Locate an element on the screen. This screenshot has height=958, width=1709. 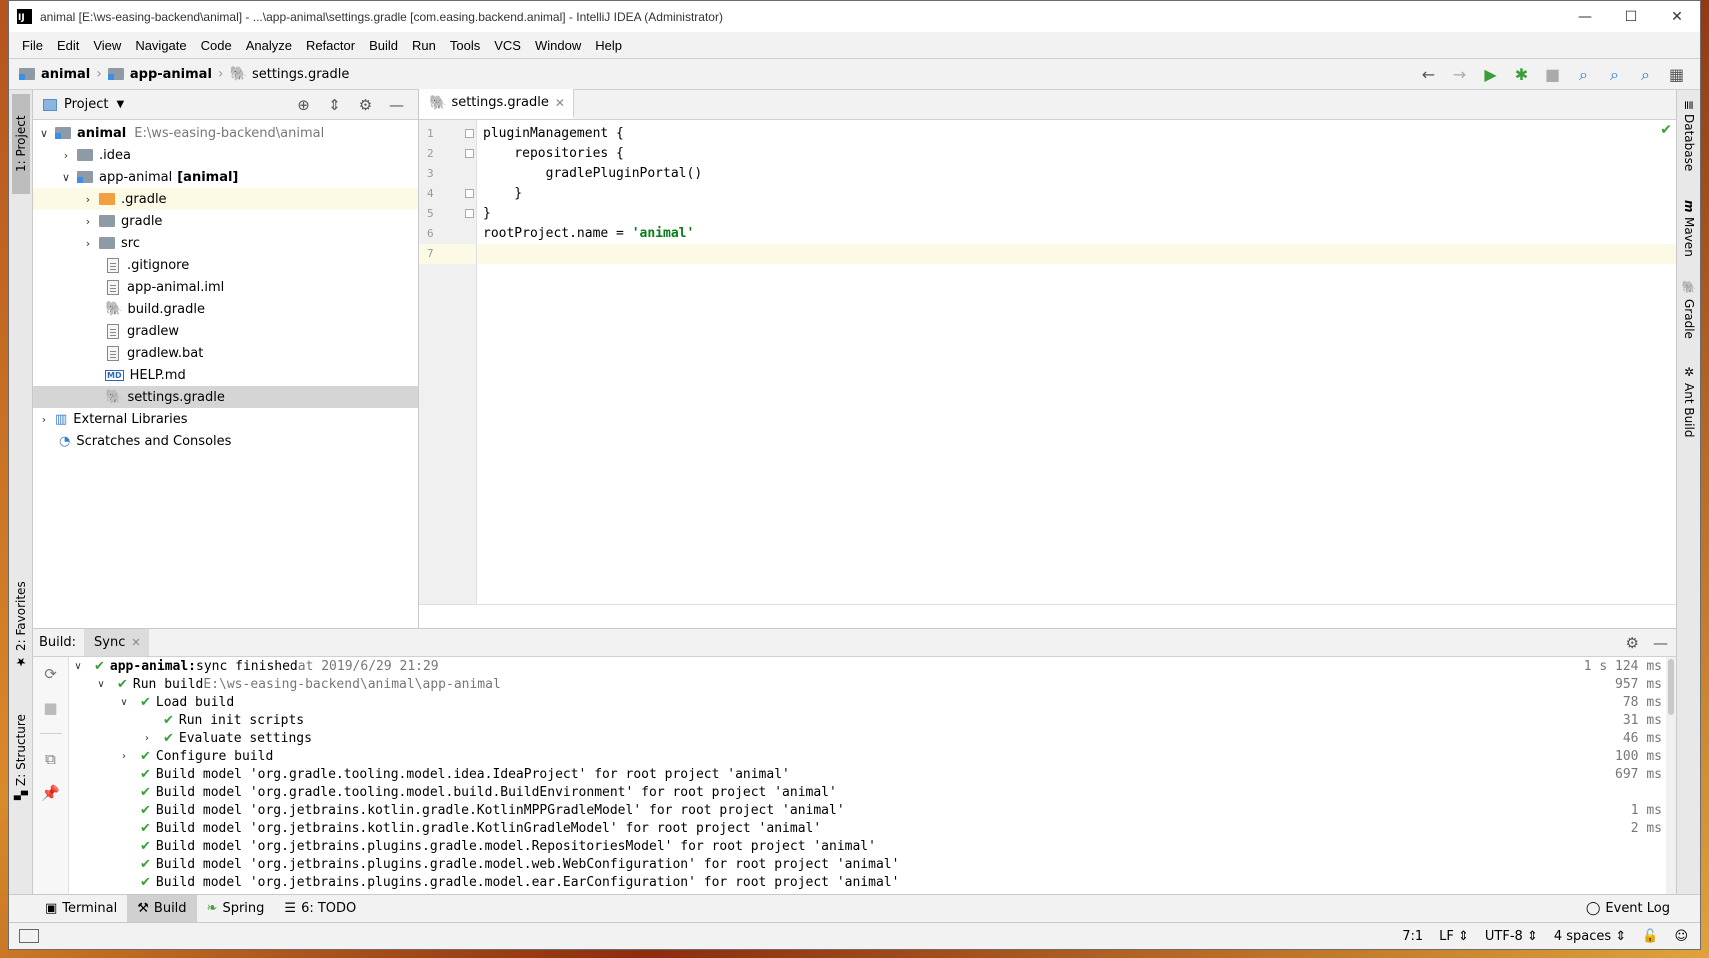
tree-item-gradlew-bat: gradlew.bat is located at coordinates (225, 353).